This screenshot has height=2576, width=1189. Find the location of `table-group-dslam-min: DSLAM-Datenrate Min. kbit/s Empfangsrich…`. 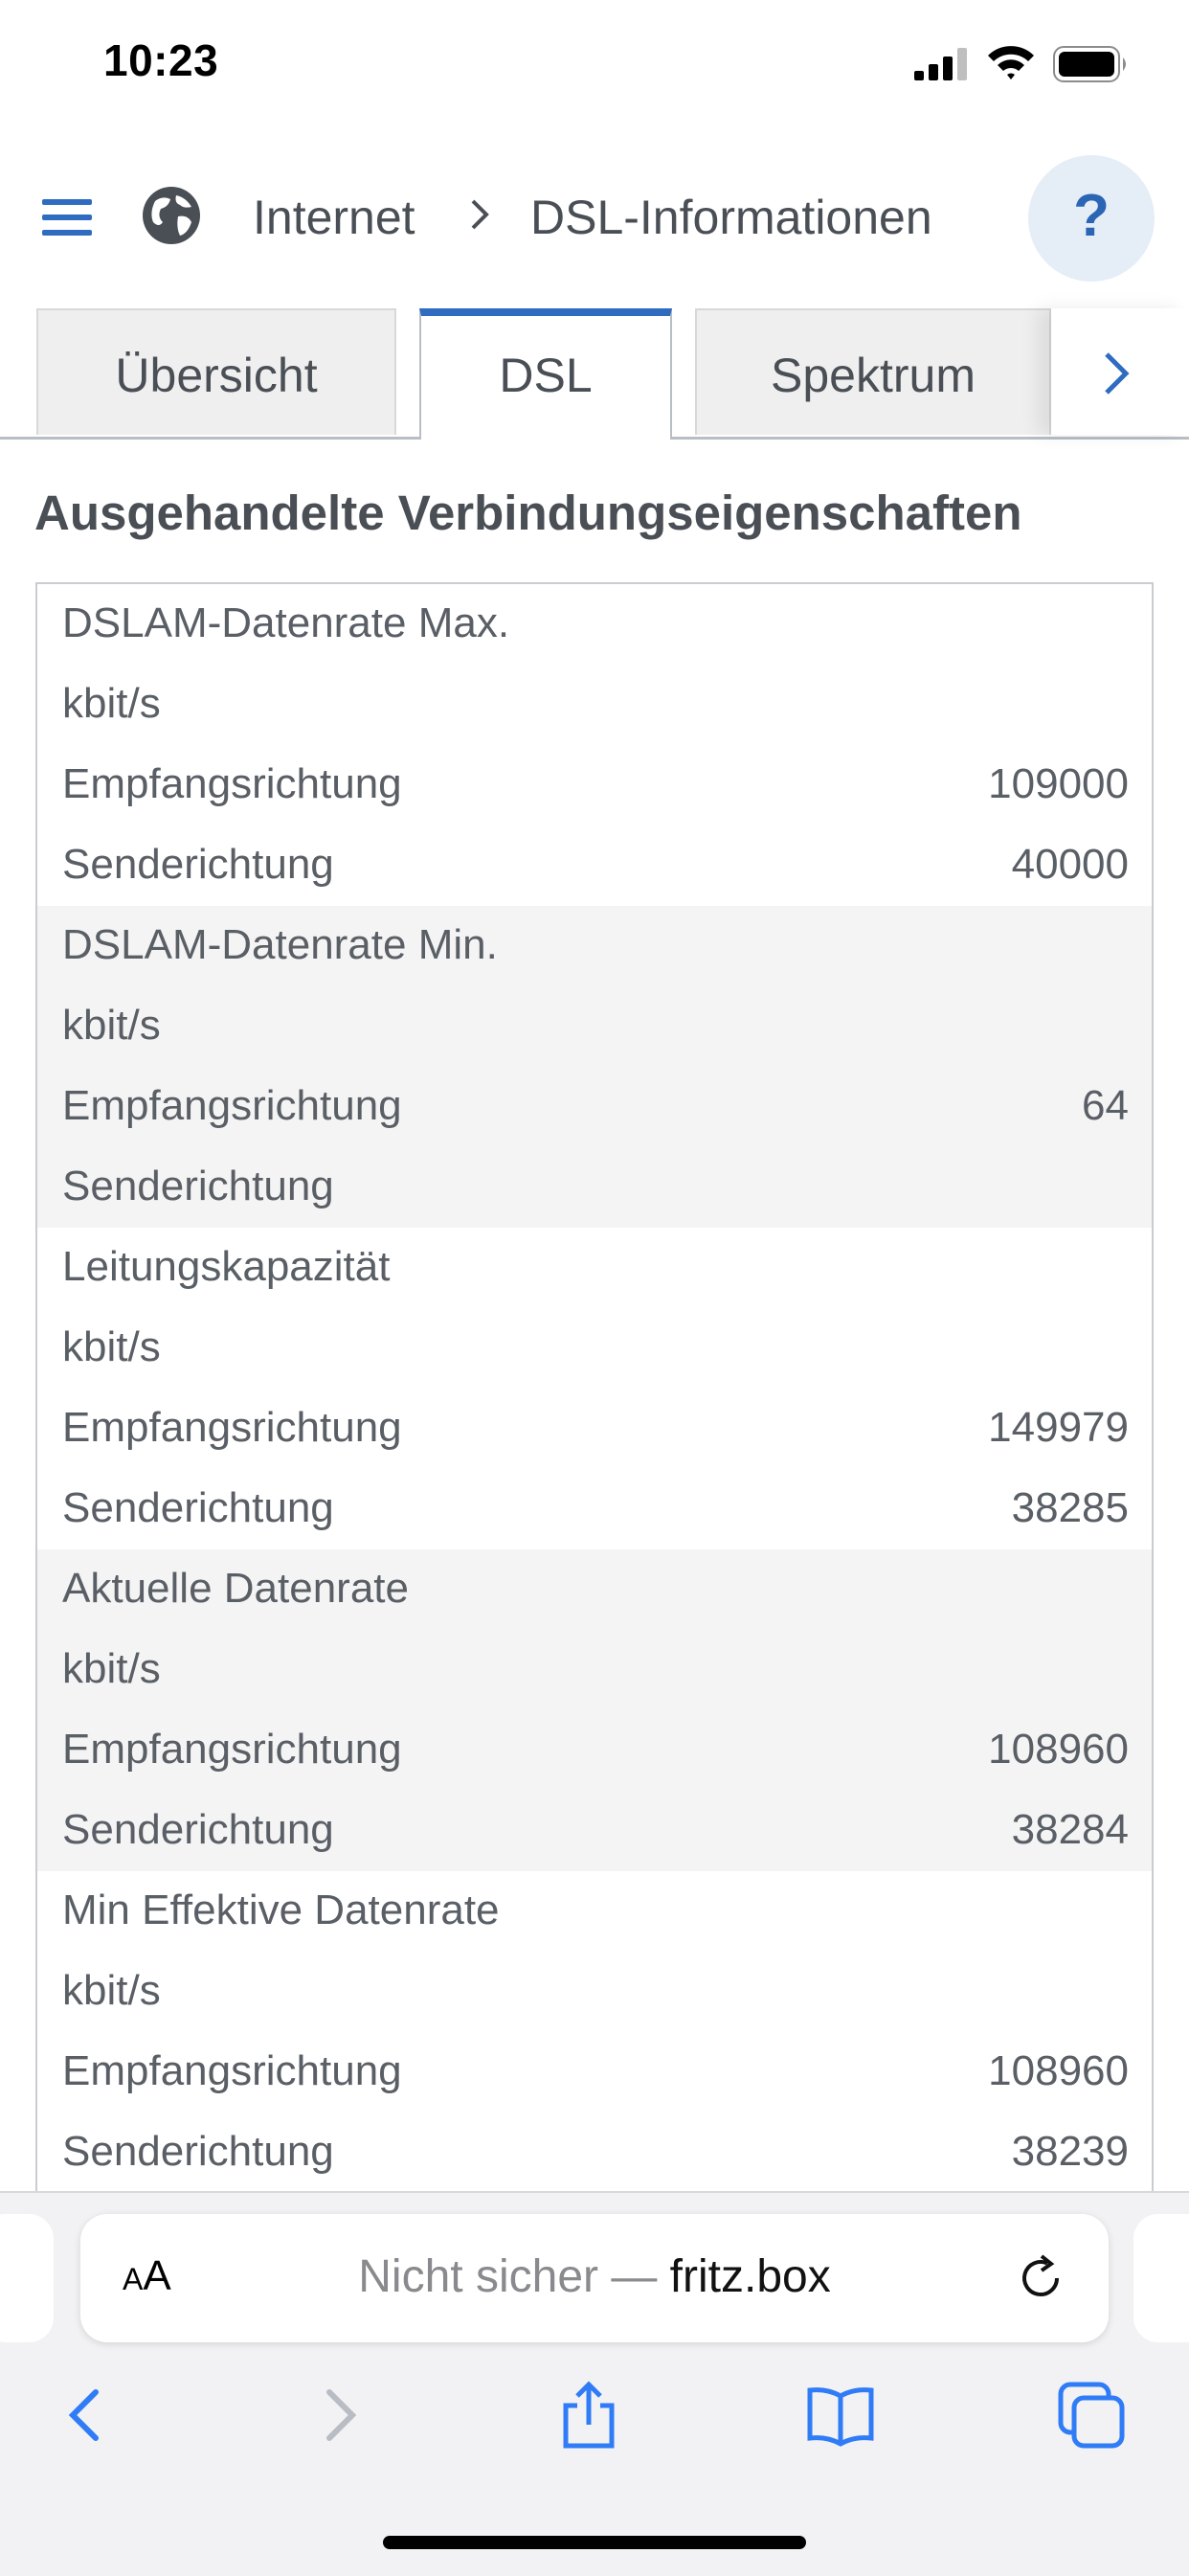

table-group-dslam-min: DSLAM-Datenrate Min. kbit/s Empfangsrich… is located at coordinates (594, 1067).